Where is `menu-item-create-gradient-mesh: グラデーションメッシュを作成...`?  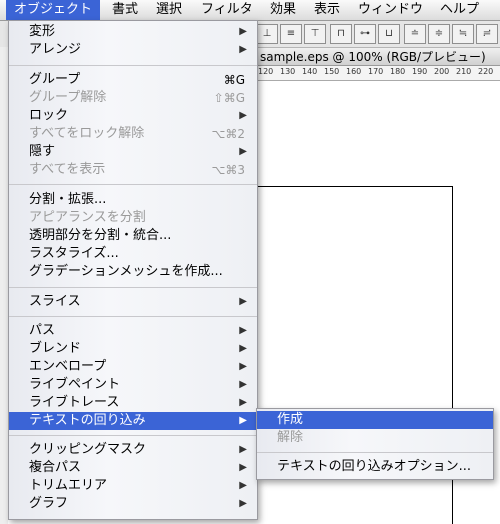
menu-item-create-gradient-mesh: グラデーションメッシュを作成... is located at coordinates (133, 272).